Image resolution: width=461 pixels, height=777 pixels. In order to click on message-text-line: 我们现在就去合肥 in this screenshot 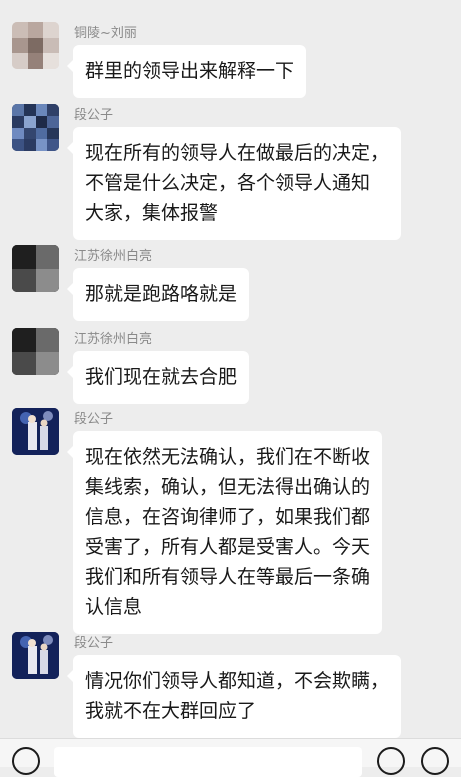, I will do `click(161, 377)`.